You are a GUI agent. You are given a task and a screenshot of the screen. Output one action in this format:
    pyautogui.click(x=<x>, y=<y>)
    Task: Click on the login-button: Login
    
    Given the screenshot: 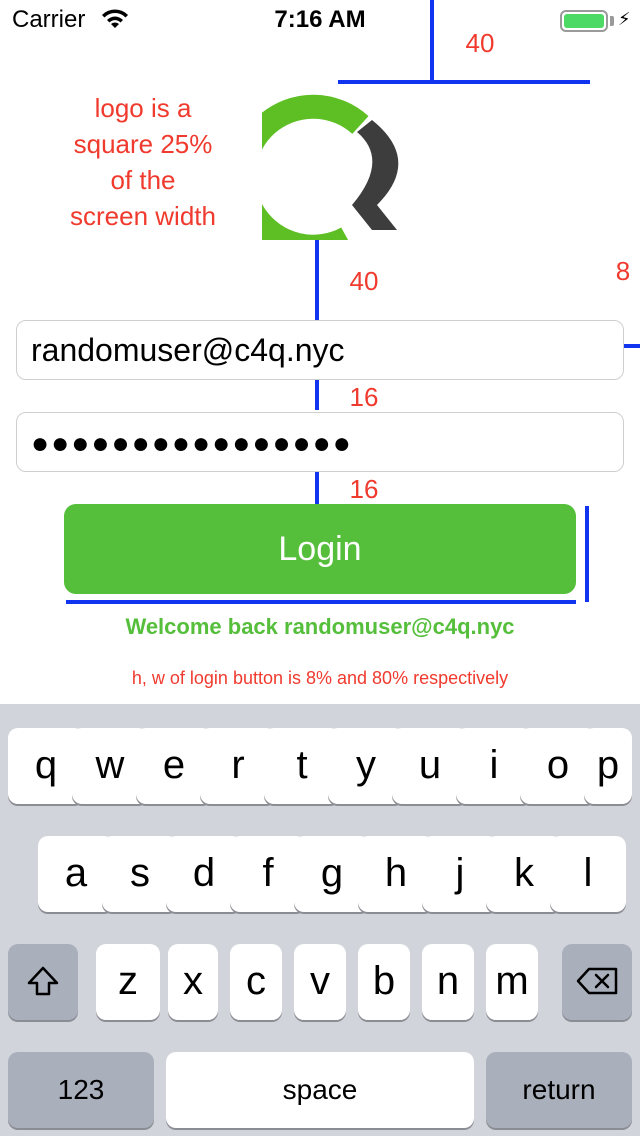 What is the action you would take?
    pyautogui.click(x=320, y=549)
    